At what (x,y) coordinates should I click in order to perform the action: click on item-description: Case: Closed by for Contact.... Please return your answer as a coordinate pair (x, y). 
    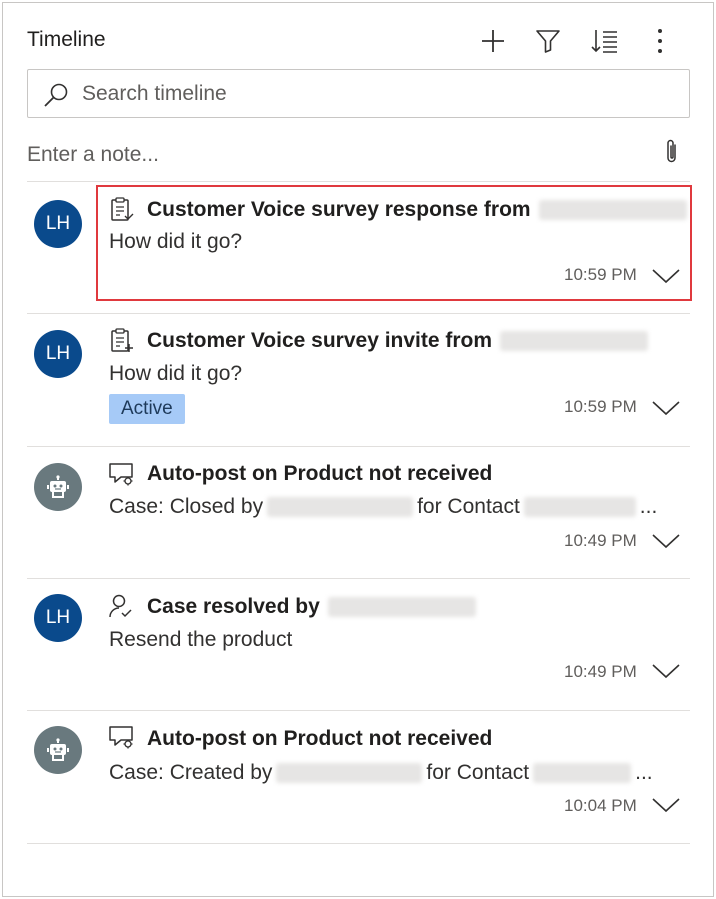
    Looking at the image, I should click on (383, 506).